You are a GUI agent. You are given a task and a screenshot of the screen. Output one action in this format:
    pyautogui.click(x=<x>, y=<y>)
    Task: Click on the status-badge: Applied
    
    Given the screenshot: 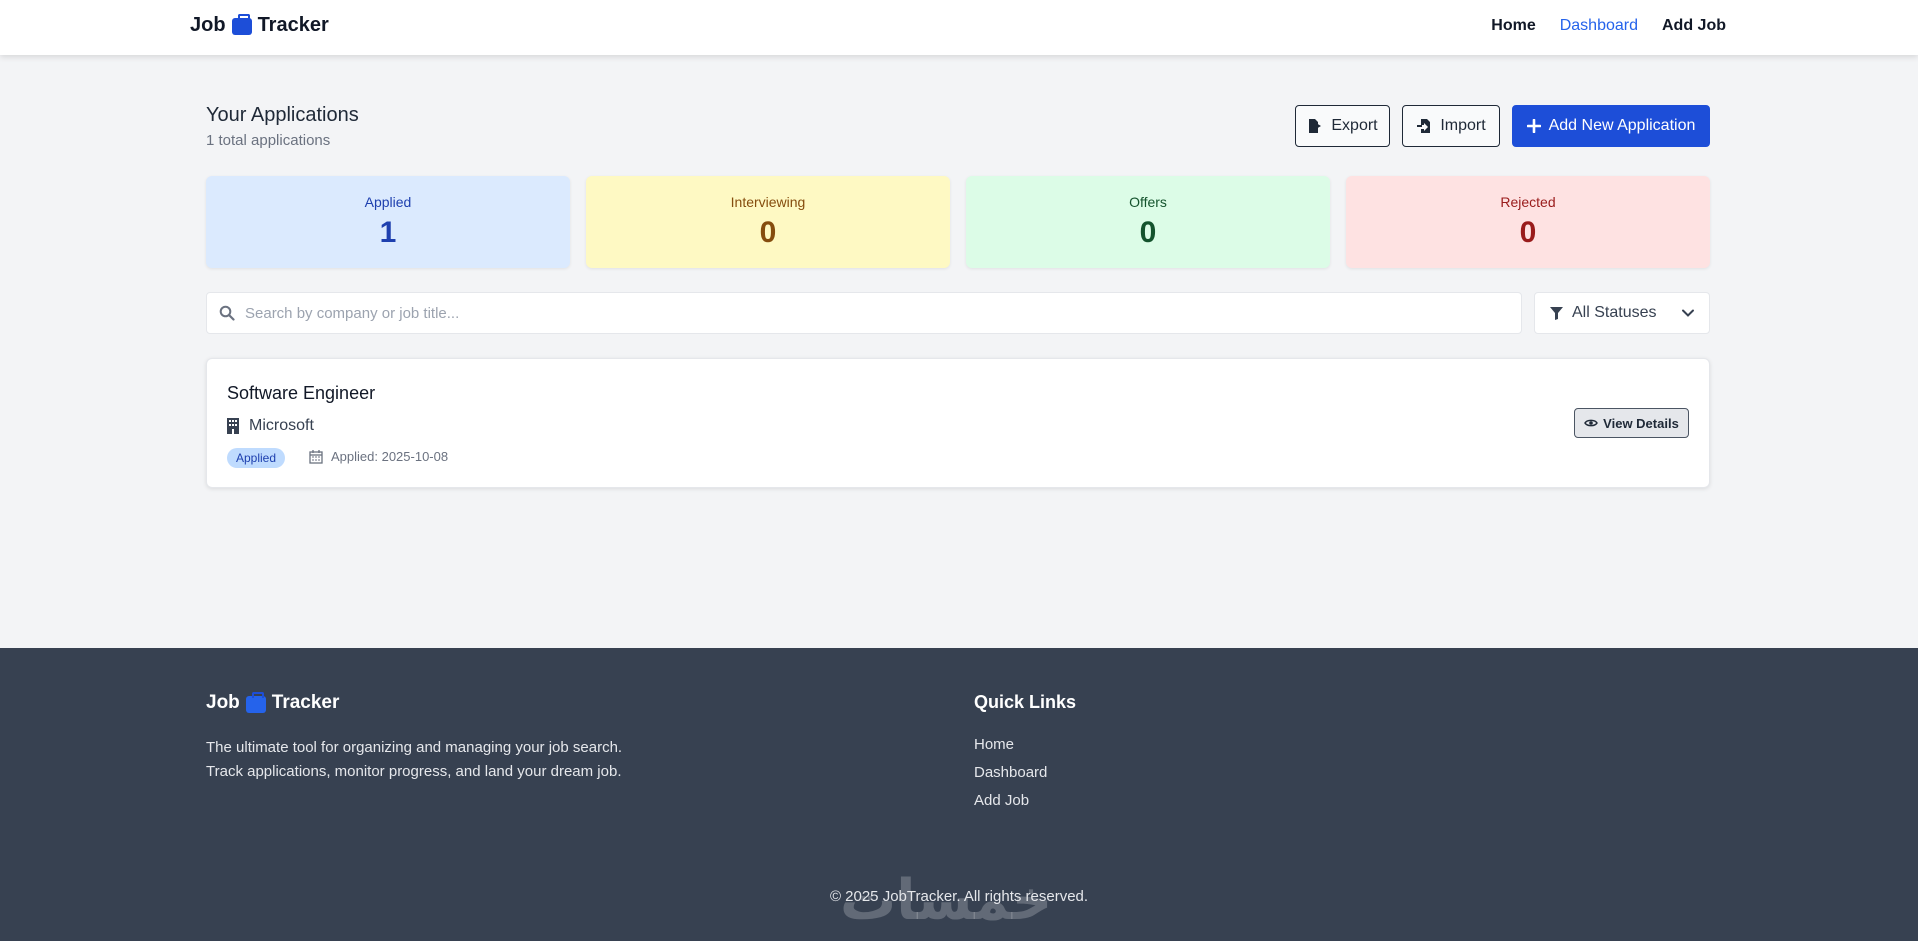 What is the action you would take?
    pyautogui.click(x=256, y=458)
    